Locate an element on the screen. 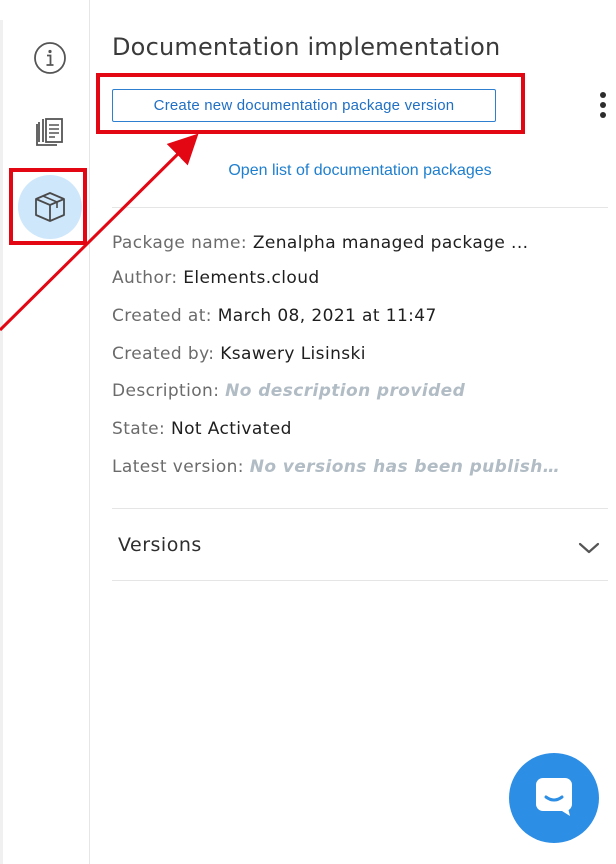 The width and height of the screenshot is (616, 864). created-by-value: Ksawery Lisinski is located at coordinates (293, 354).